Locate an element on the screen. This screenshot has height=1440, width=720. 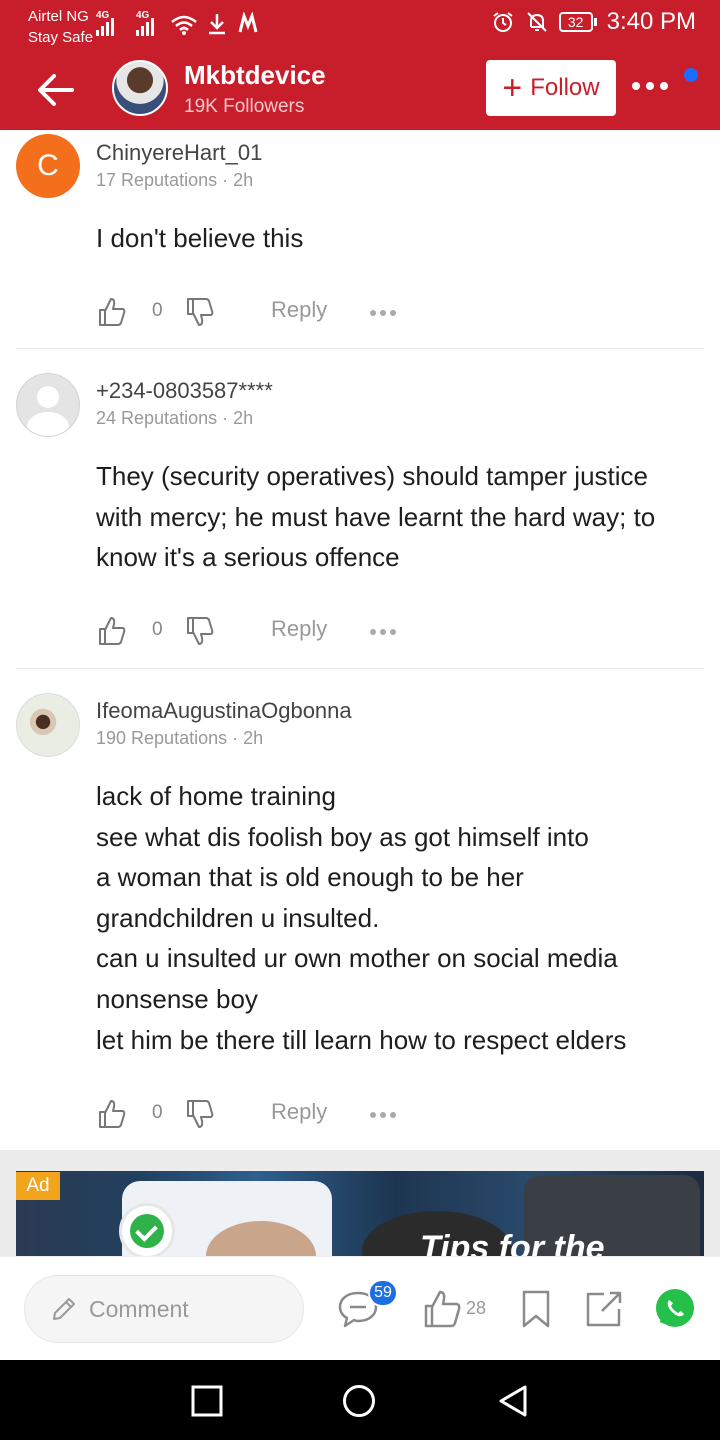
share-icon is located at coordinates (604, 1309).